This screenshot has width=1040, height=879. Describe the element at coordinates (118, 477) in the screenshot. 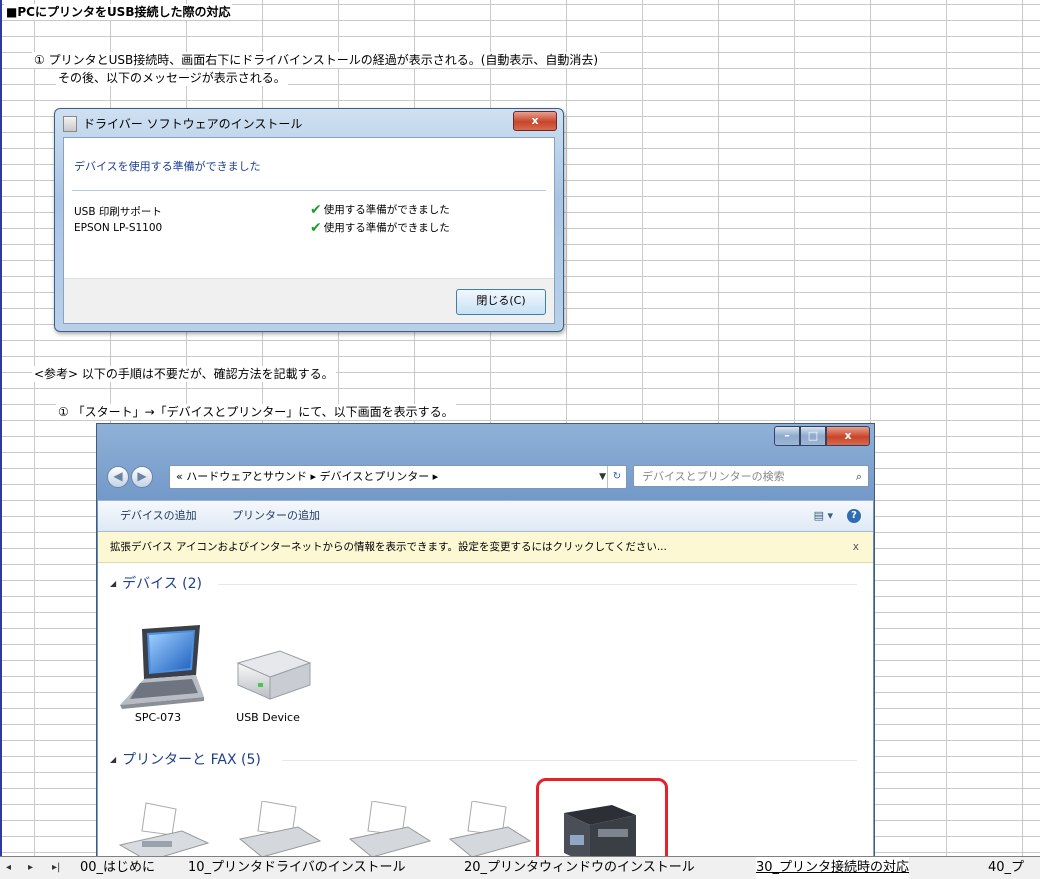

I see `back-icon: ◀` at that location.